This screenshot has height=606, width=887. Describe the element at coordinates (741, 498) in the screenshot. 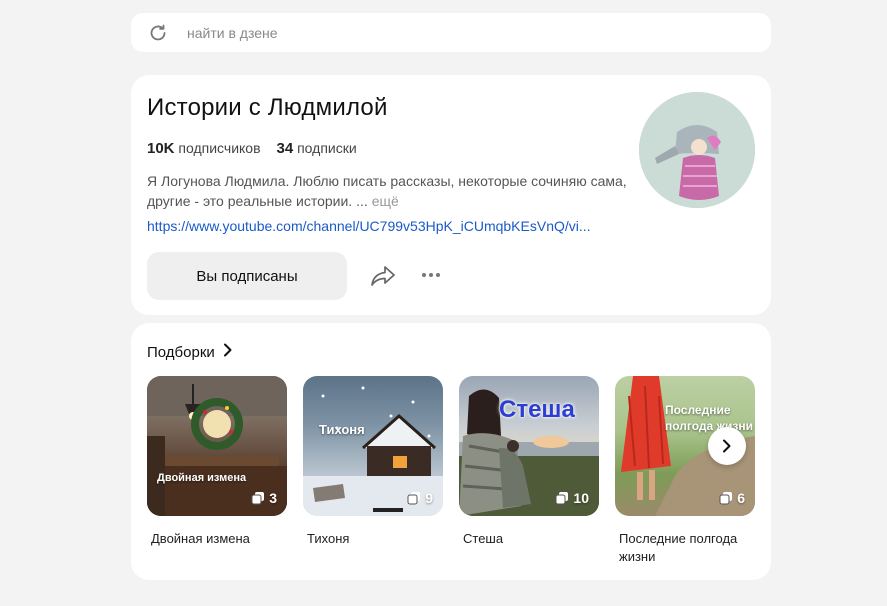

I see `collection-count-value: 6` at that location.